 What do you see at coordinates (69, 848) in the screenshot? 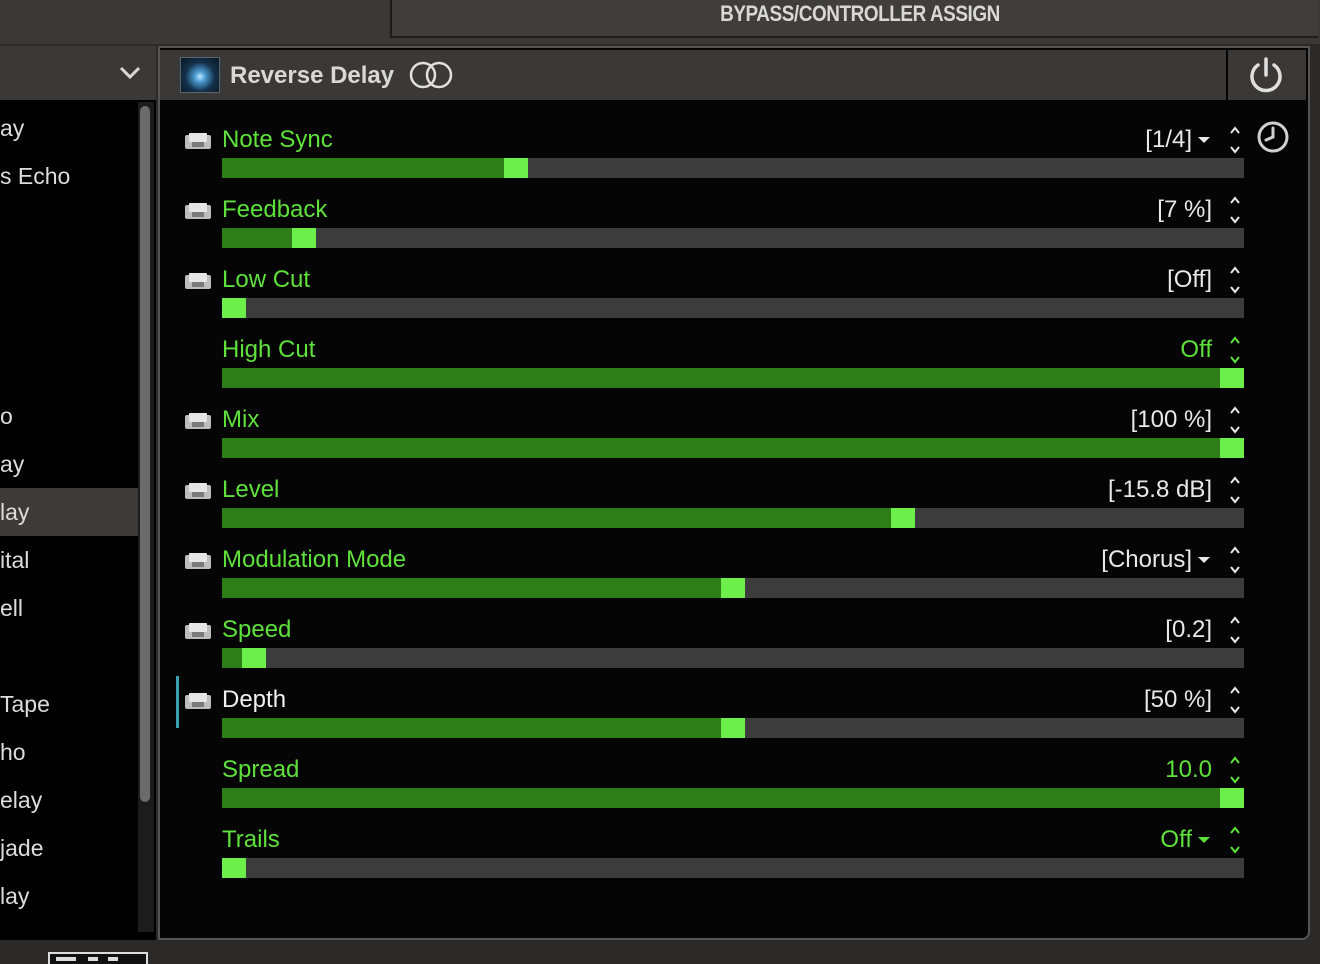
I see `model-list-item: jade` at bounding box center [69, 848].